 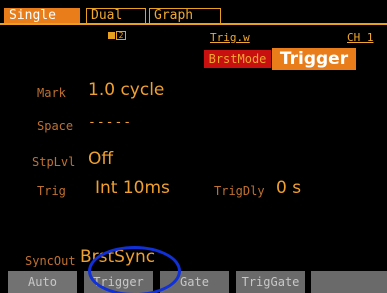 I want to click on memory-icon: 2, so click(x=117, y=35).